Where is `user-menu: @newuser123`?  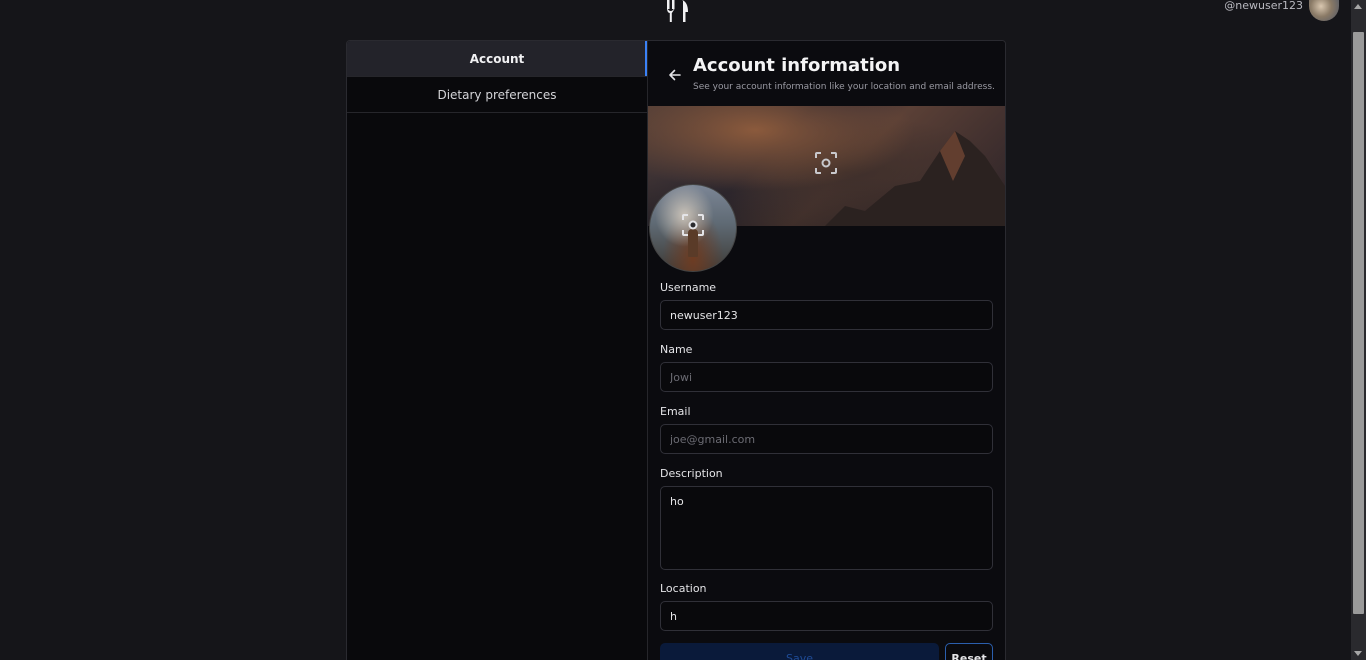 user-menu: @newuser123 is located at coordinates (1281, 11).